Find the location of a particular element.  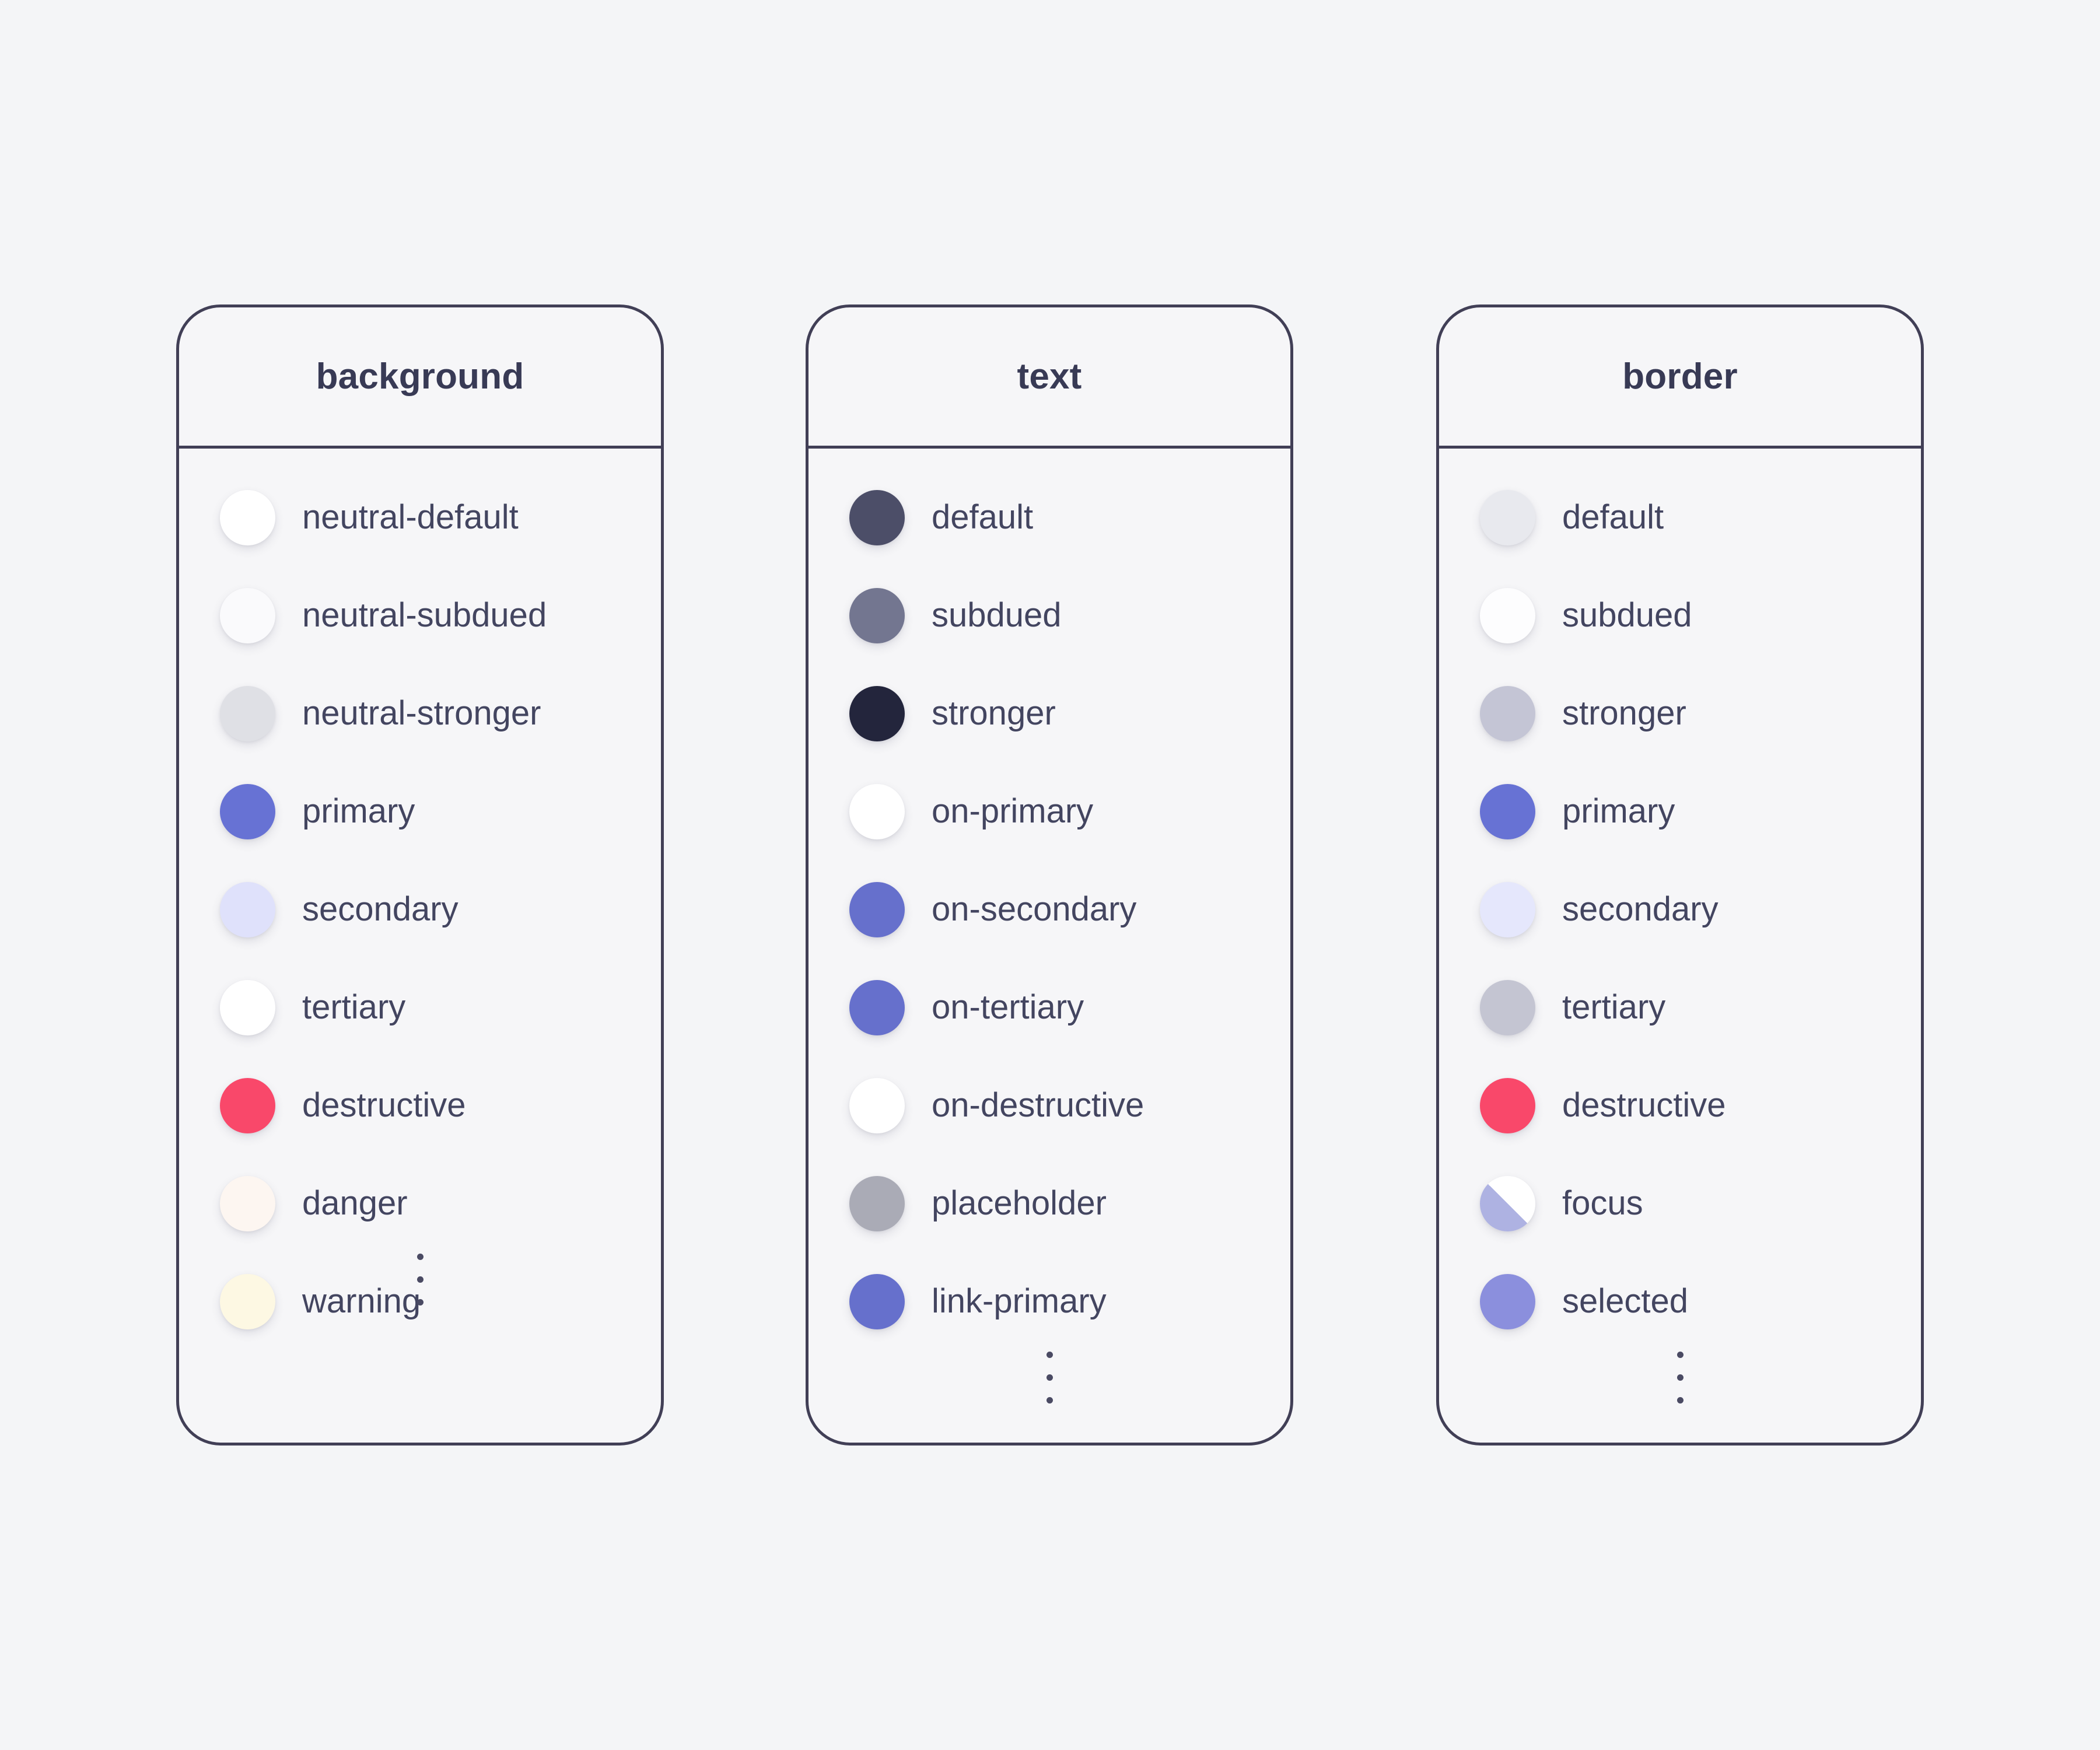

card-header-background: background is located at coordinates (420, 378).